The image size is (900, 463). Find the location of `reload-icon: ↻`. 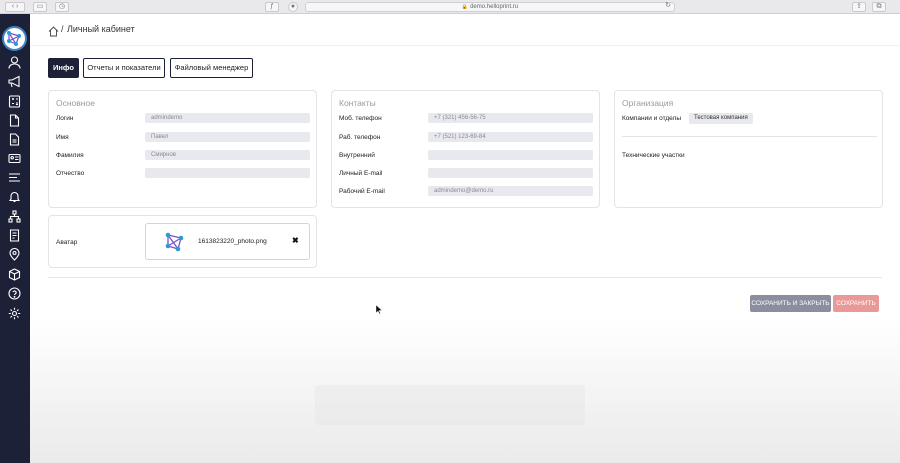

reload-icon: ↻ is located at coordinates (668, 7).